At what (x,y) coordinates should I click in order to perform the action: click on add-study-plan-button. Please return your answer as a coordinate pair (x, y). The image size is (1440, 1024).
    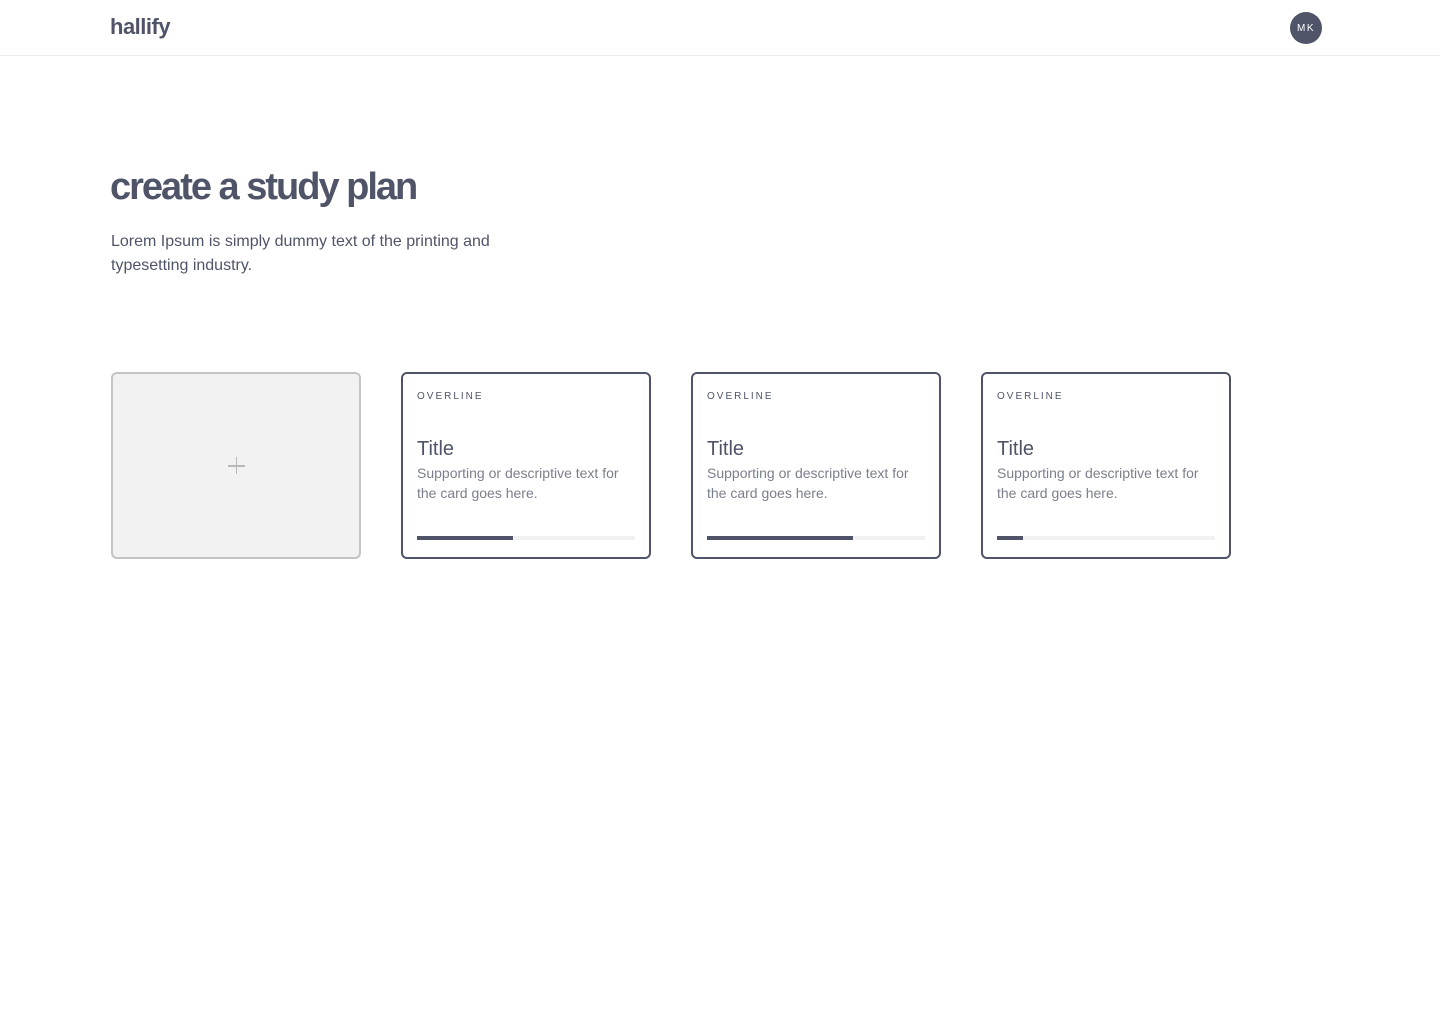
    Looking at the image, I should click on (236, 465).